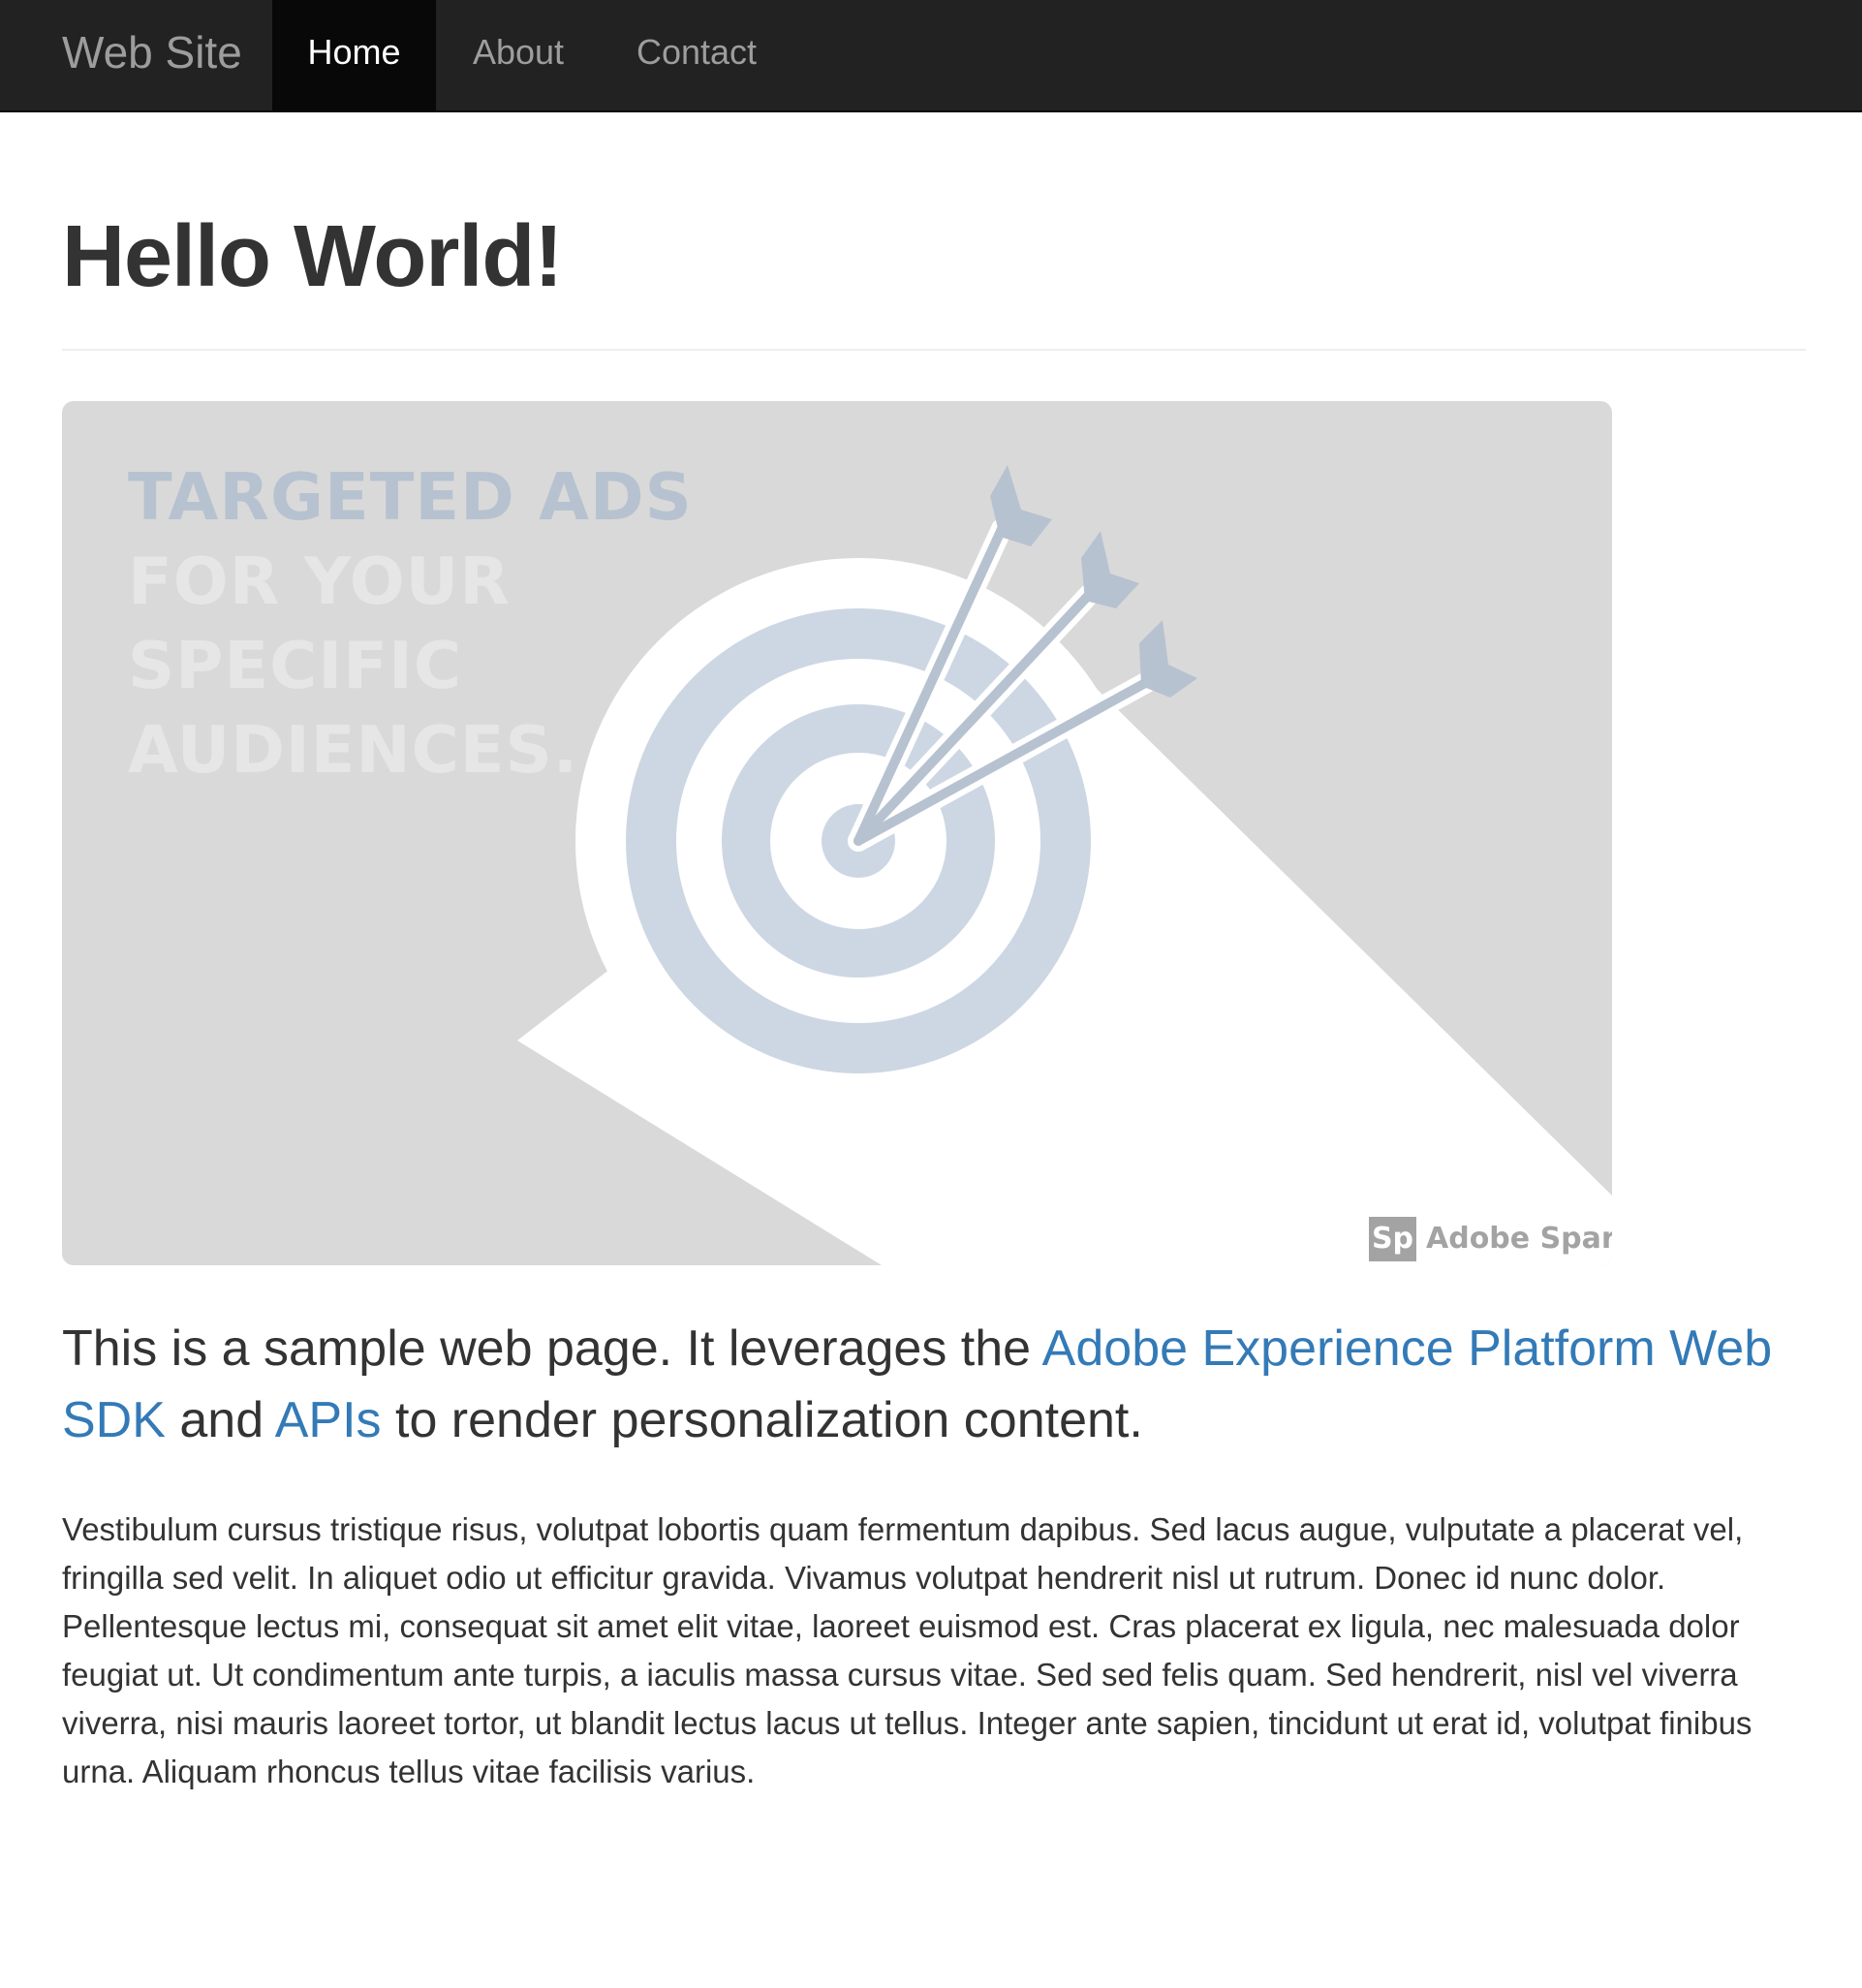 The height and width of the screenshot is (1988, 1862). Describe the element at coordinates (762, 1420) in the screenshot. I see `lead-text-3: to render personalization content.` at that location.